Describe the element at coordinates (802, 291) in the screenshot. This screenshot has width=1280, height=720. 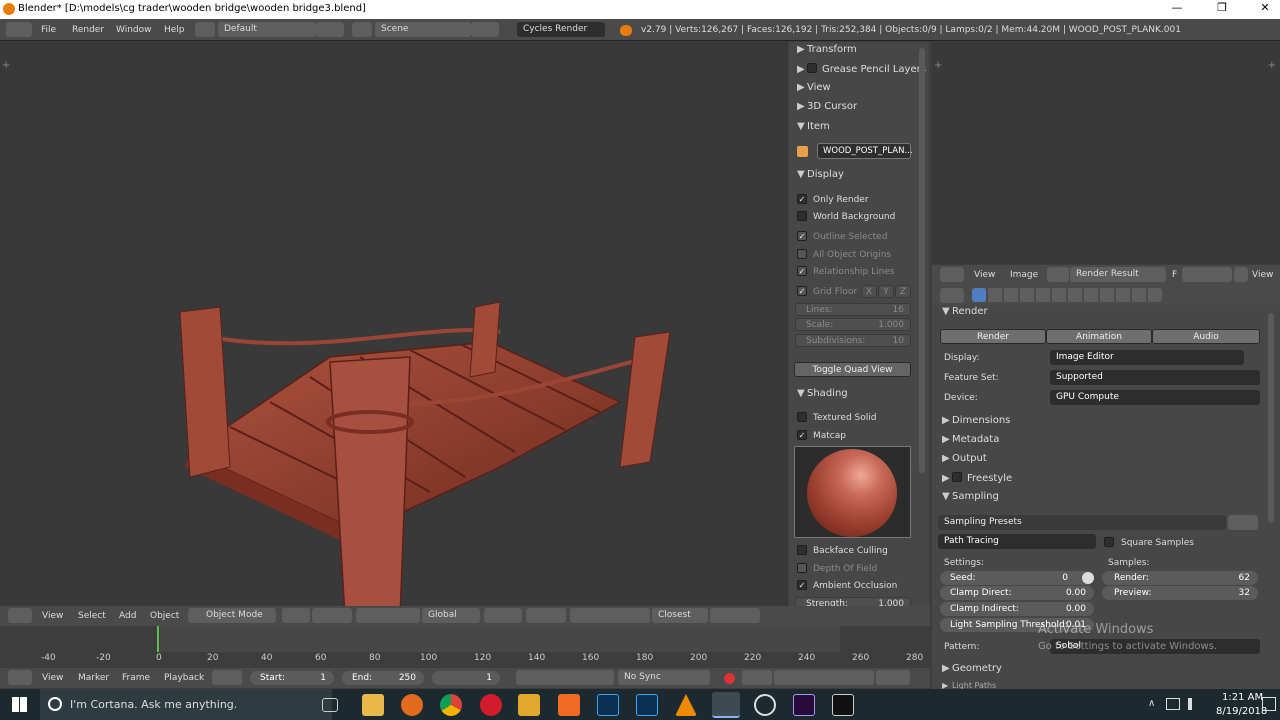
I see `grid-floor-checkbox: ✓` at that location.